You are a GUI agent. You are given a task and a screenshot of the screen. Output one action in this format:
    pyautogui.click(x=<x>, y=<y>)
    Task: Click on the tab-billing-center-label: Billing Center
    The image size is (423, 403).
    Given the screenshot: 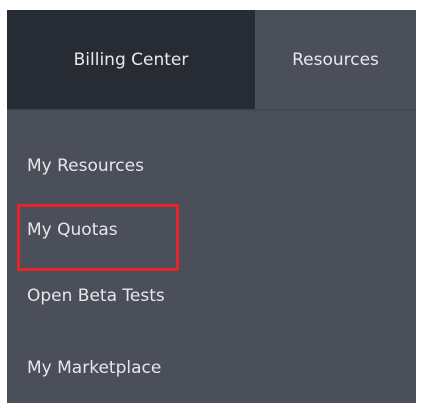 What is the action you would take?
    pyautogui.click(x=131, y=59)
    